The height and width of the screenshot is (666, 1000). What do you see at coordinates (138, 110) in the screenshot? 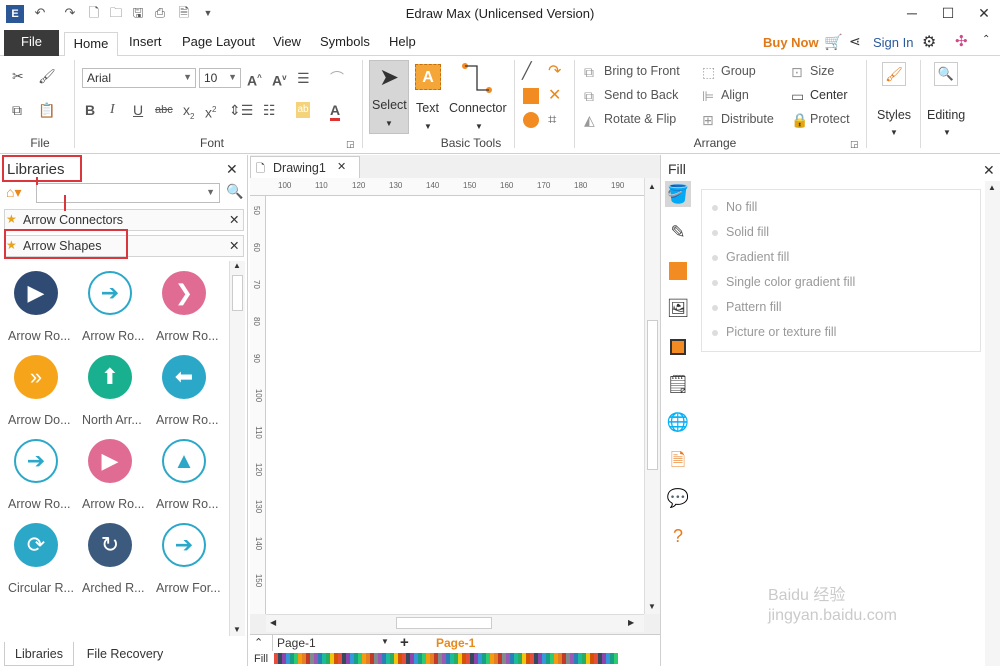
I see `underline-icon: U` at bounding box center [138, 110].